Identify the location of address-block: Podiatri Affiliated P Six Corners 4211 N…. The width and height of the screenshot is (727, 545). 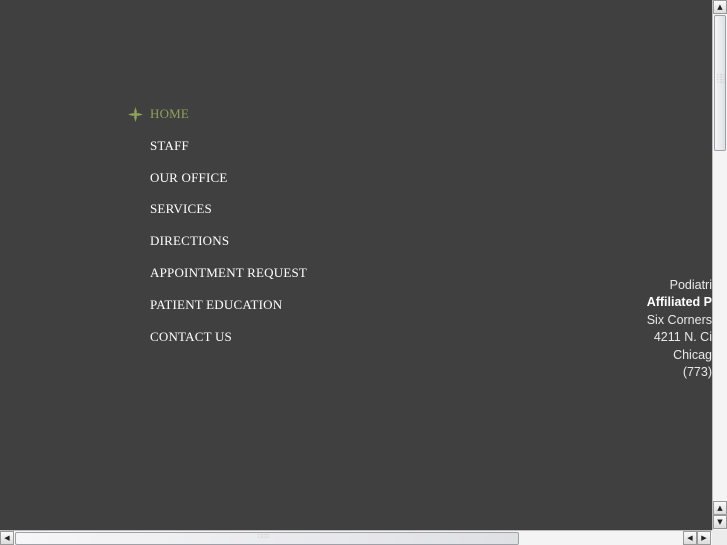
(679, 329).